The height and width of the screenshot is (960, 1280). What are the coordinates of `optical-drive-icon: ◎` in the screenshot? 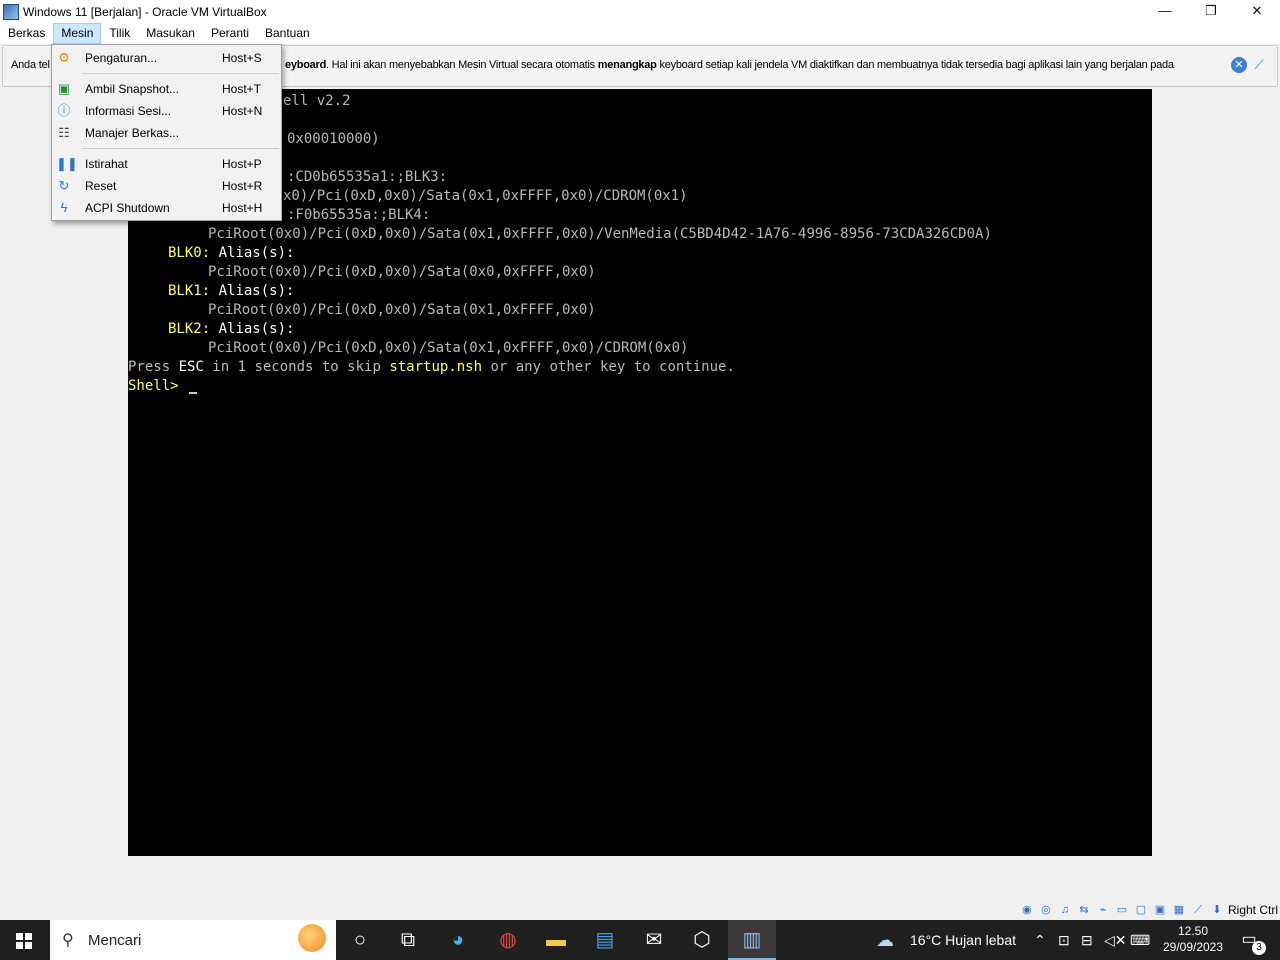 It's located at (1046, 910).